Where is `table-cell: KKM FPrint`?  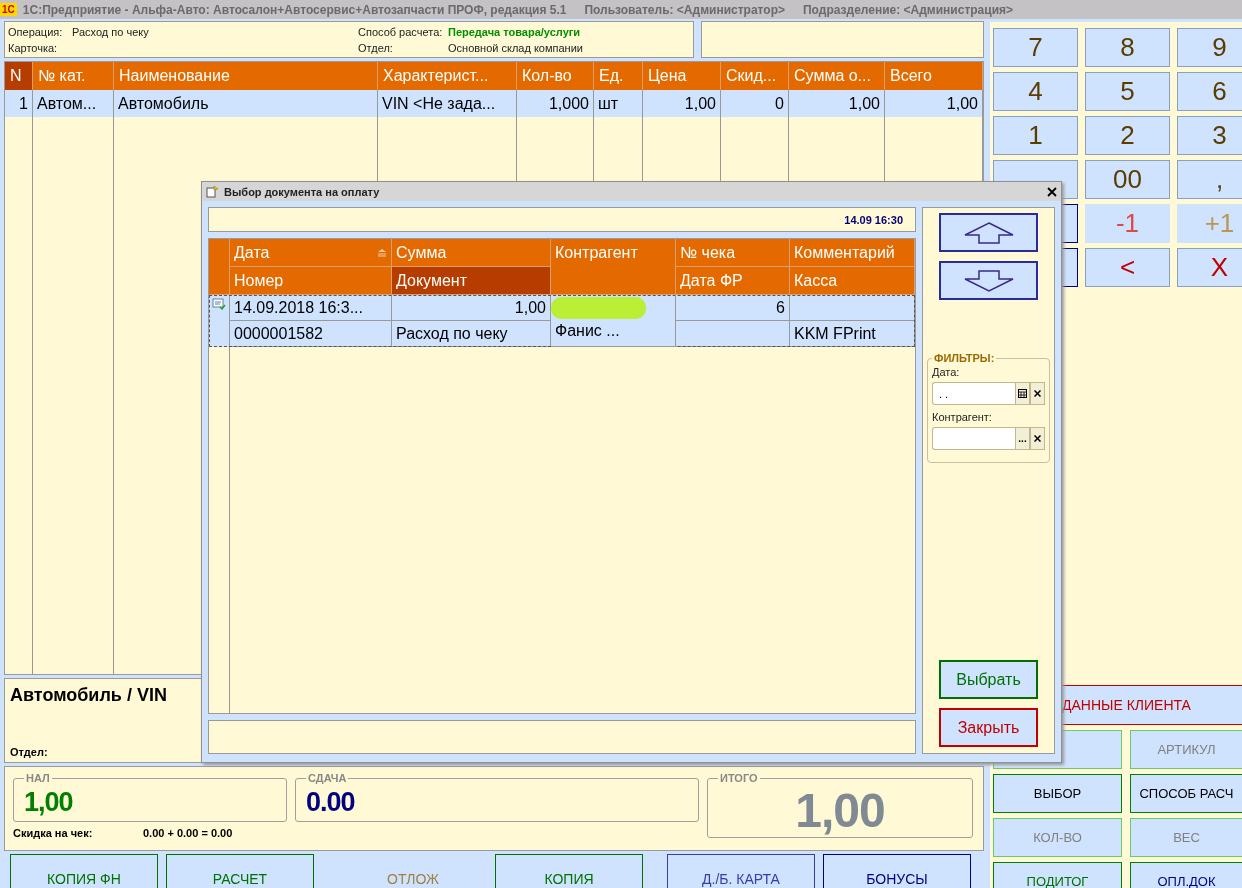 table-cell: KKM FPrint is located at coordinates (852, 334).